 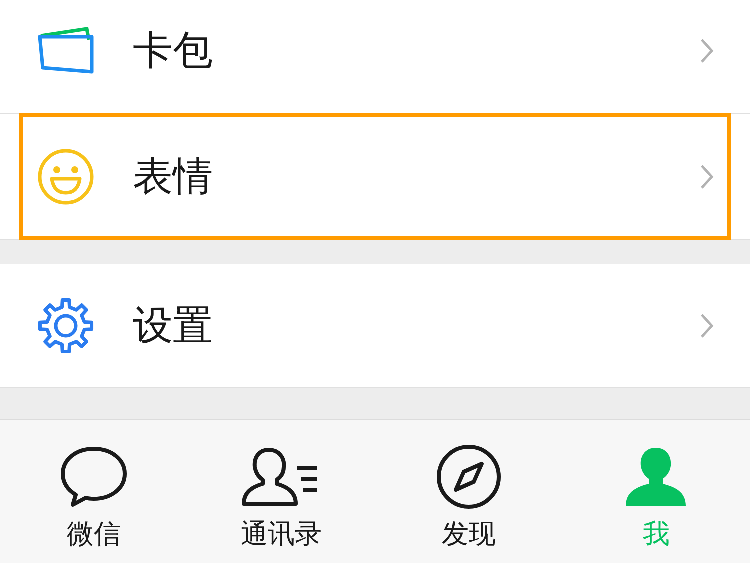 I want to click on compass-icon, so click(x=469, y=477).